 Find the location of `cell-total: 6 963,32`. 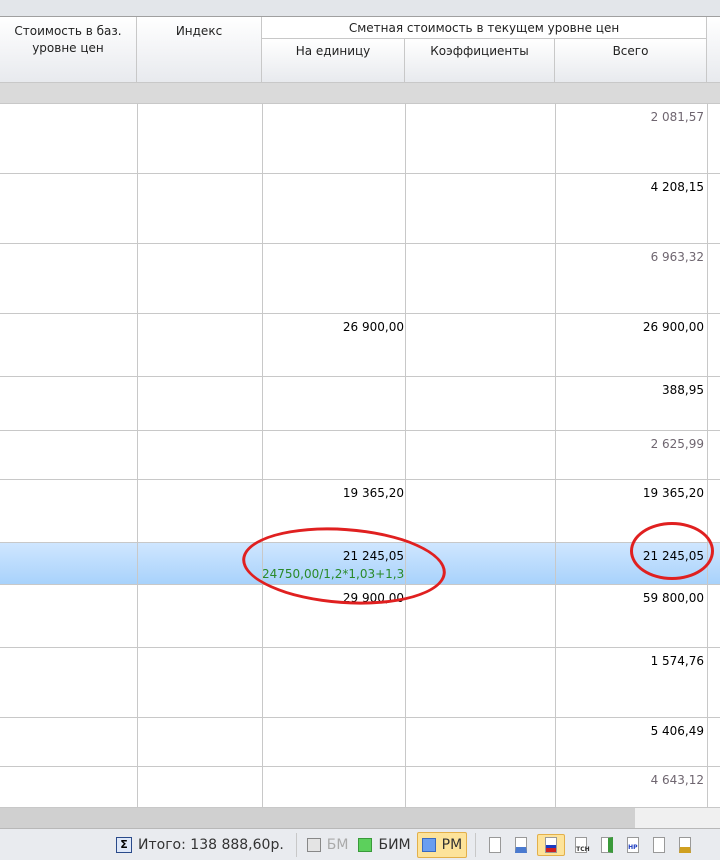

cell-total: 6 963,32 is located at coordinates (629, 254).